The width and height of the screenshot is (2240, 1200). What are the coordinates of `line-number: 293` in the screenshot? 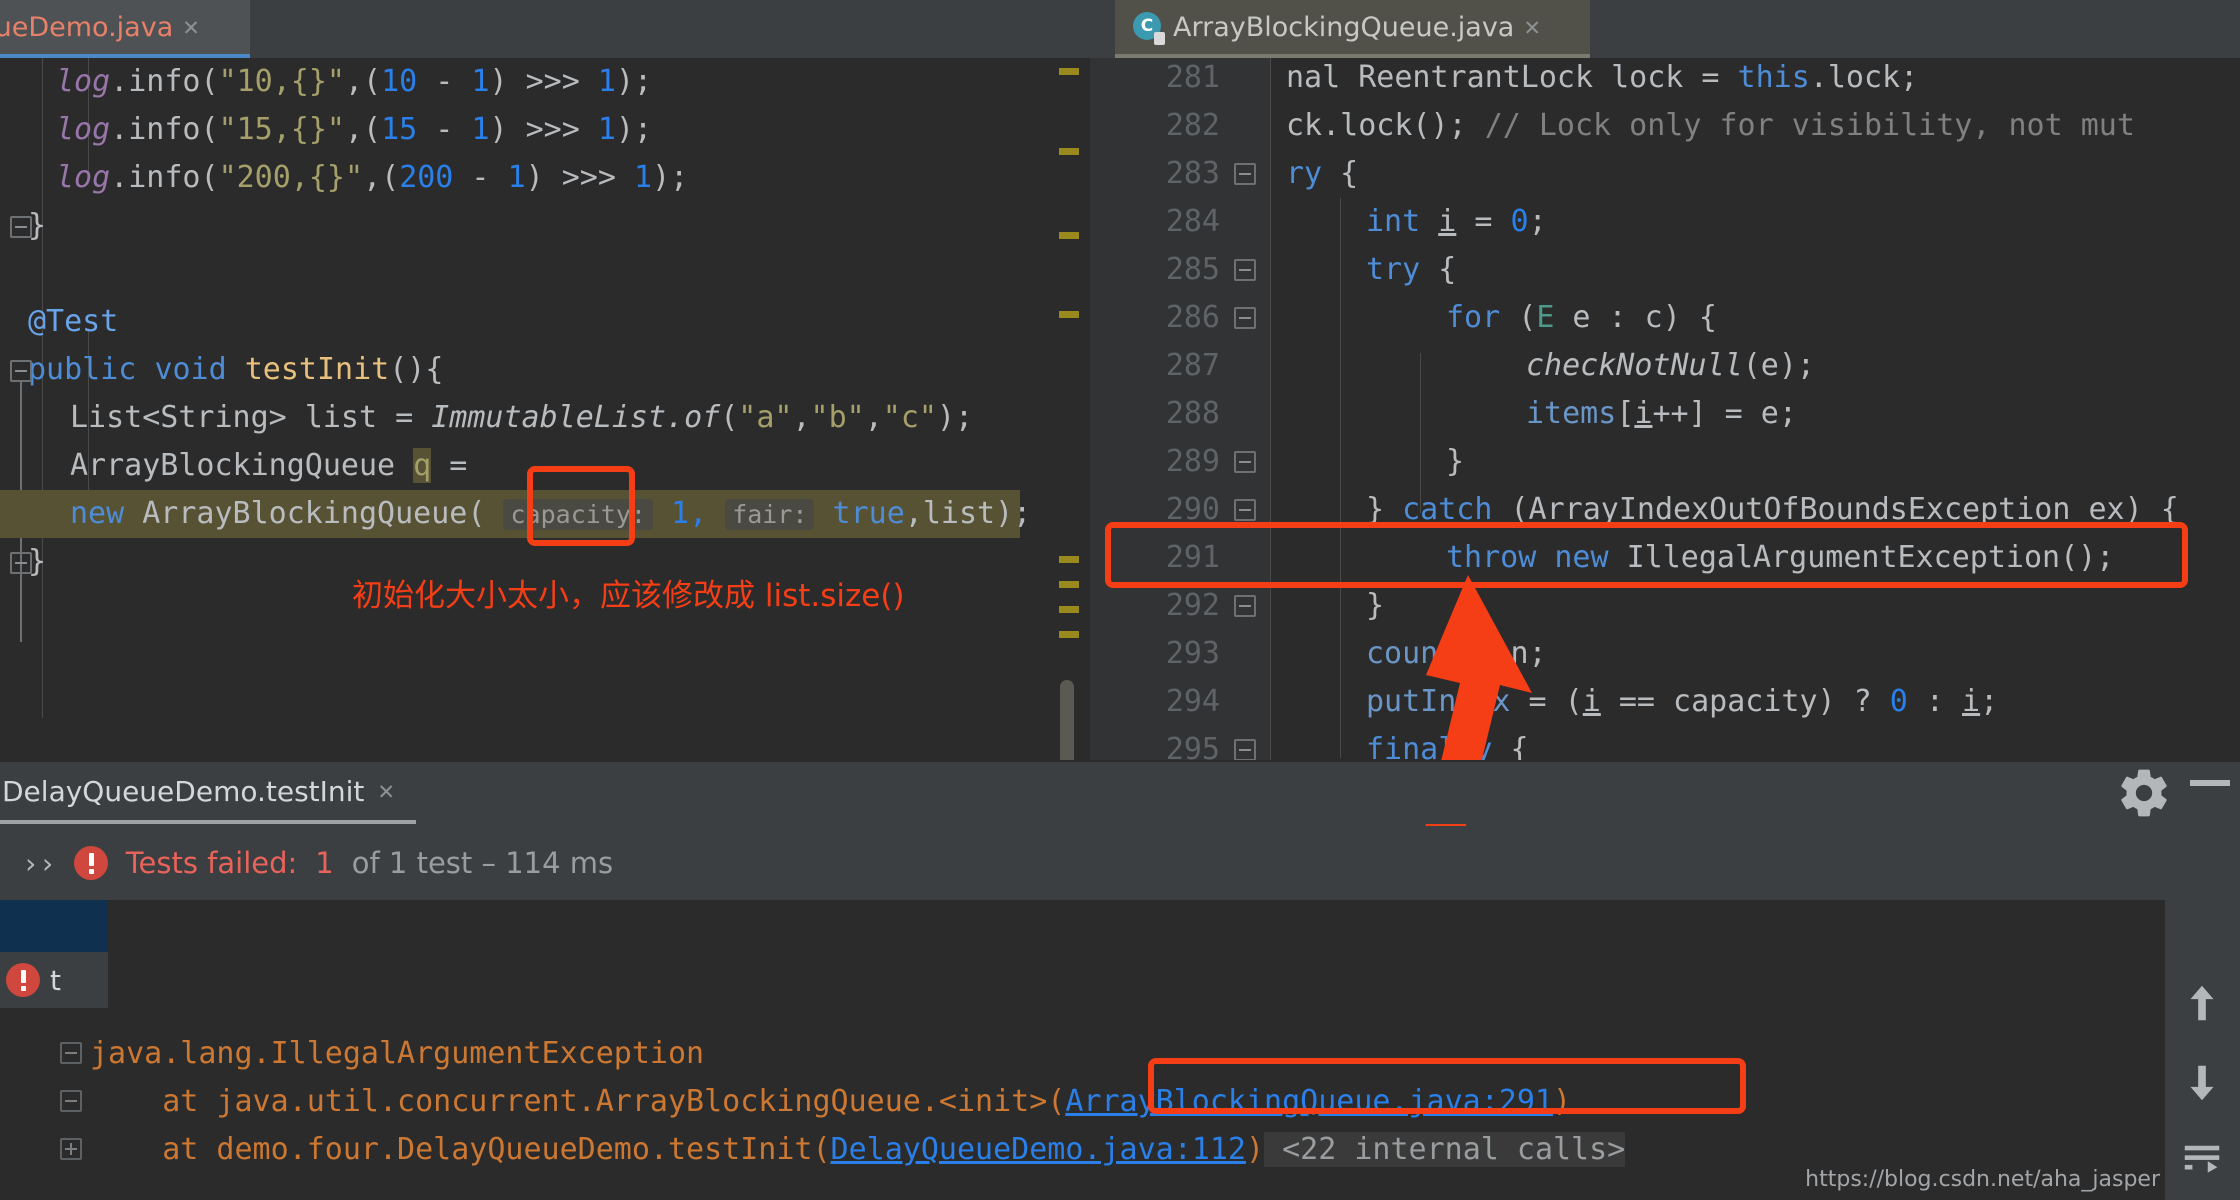 It's located at (1192, 653).